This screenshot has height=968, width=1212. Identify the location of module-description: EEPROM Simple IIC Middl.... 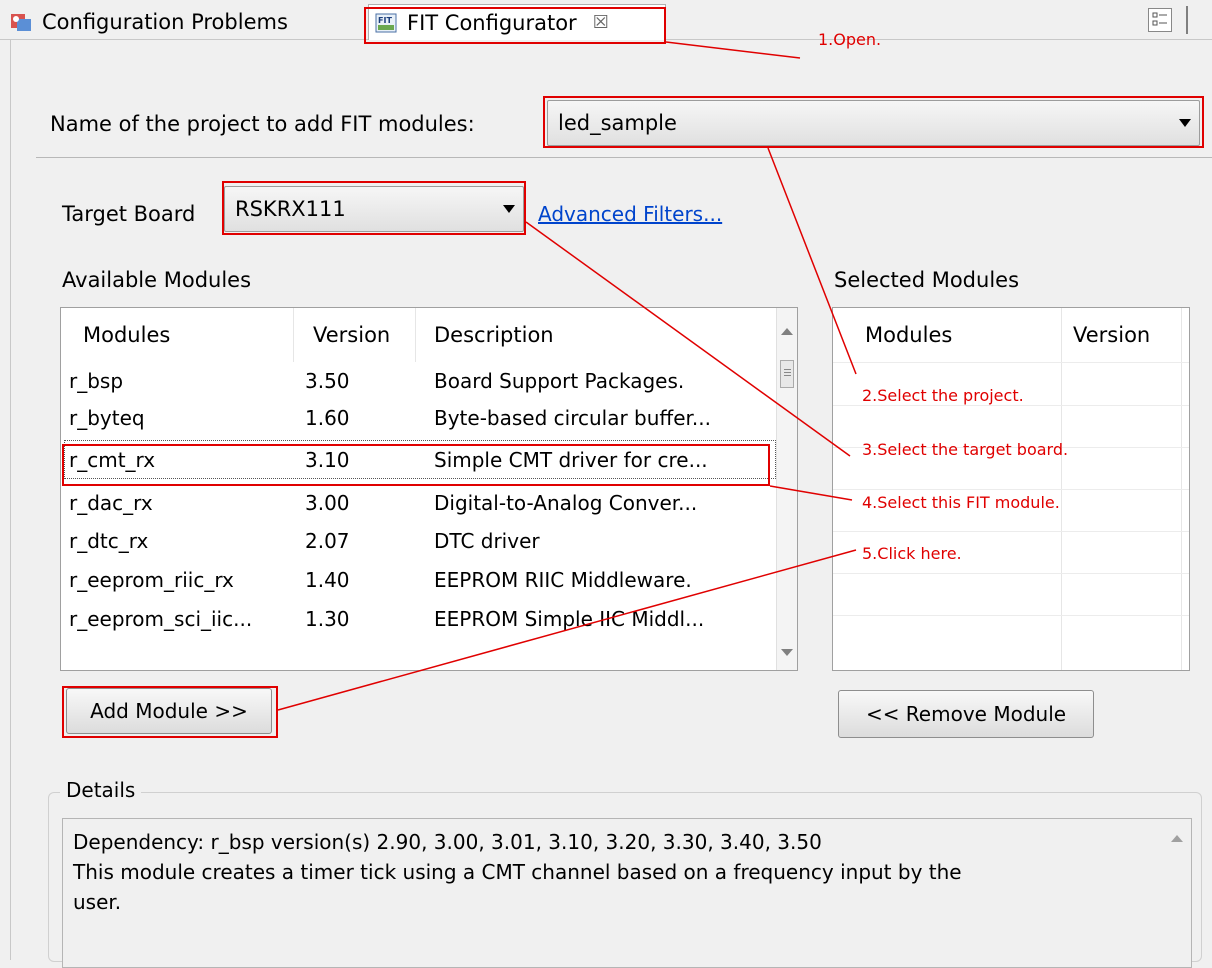
(569, 618).